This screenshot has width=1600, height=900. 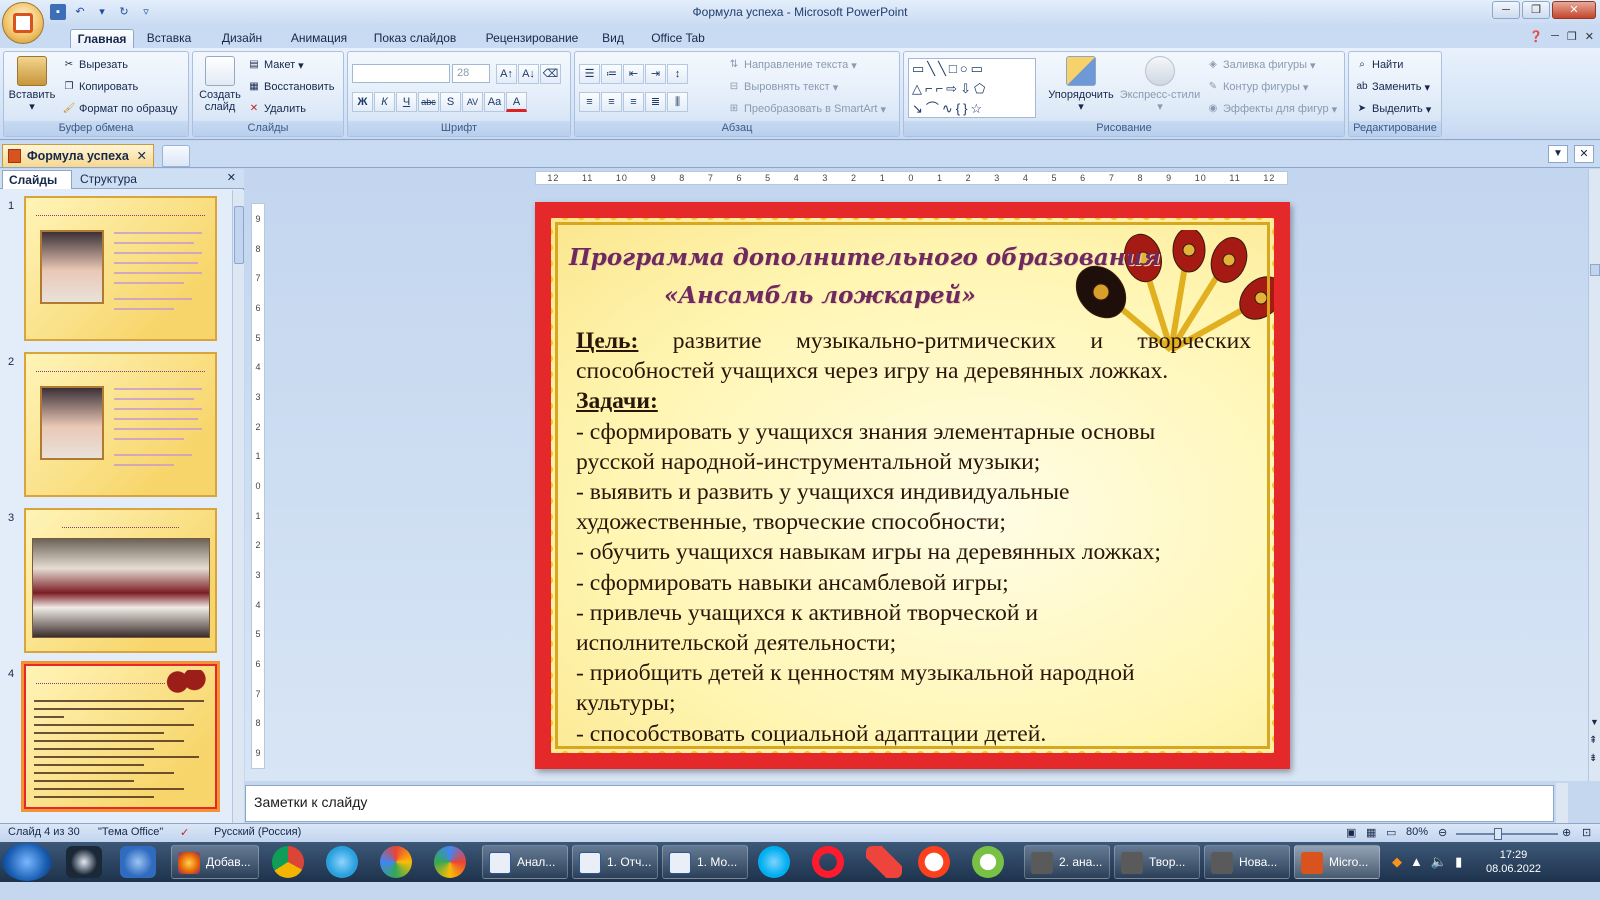 I want to click on new-tab-button, so click(x=176, y=156).